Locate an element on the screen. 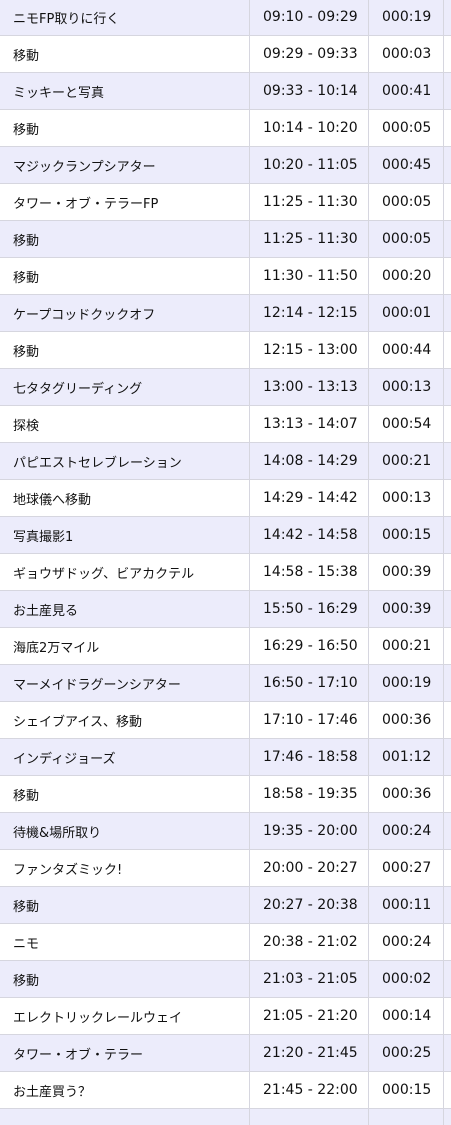  time-range-cell: 10:20 - 11:05 is located at coordinates (309, 165).